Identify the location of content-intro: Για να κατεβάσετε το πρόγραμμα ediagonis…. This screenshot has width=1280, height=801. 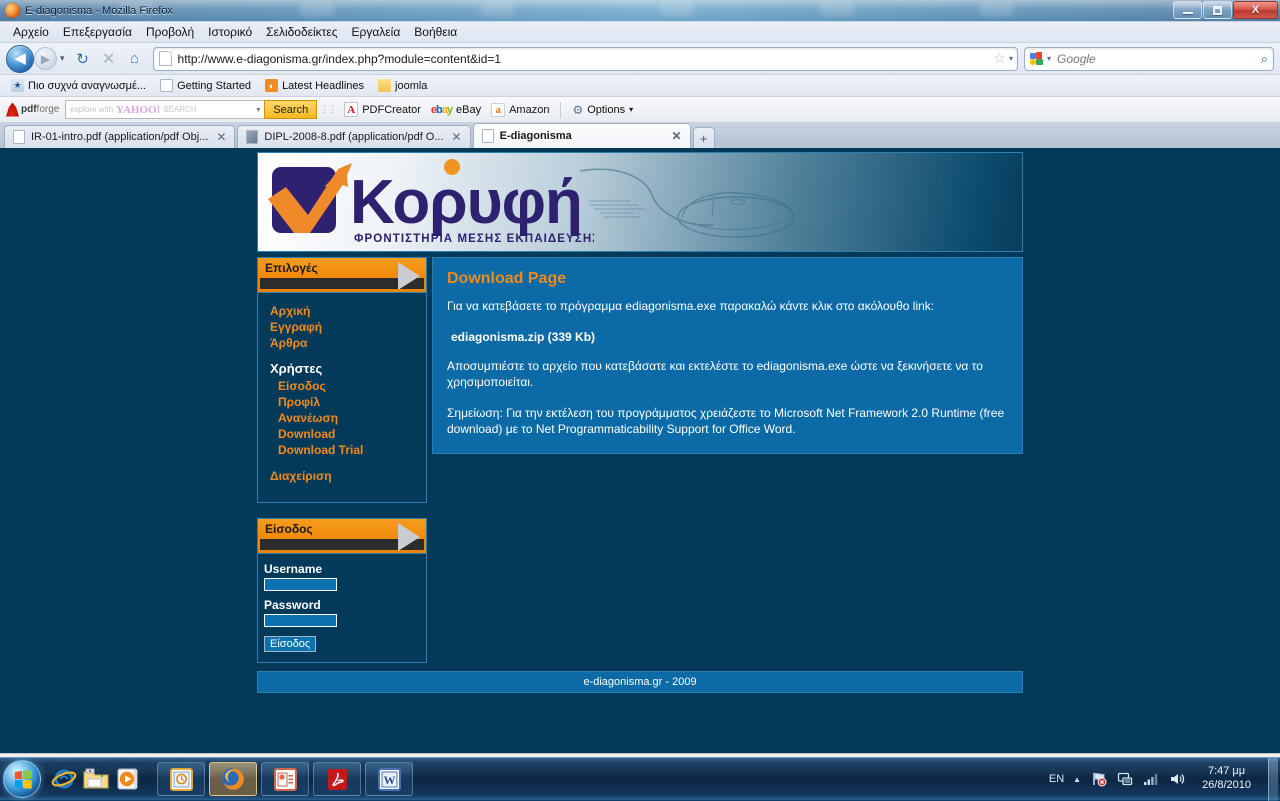
(727, 306).